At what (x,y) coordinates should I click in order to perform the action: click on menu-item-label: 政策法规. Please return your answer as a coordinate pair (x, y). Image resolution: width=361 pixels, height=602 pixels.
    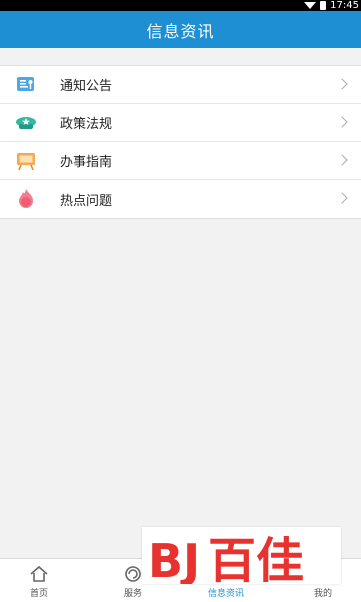
    Looking at the image, I should click on (86, 124).